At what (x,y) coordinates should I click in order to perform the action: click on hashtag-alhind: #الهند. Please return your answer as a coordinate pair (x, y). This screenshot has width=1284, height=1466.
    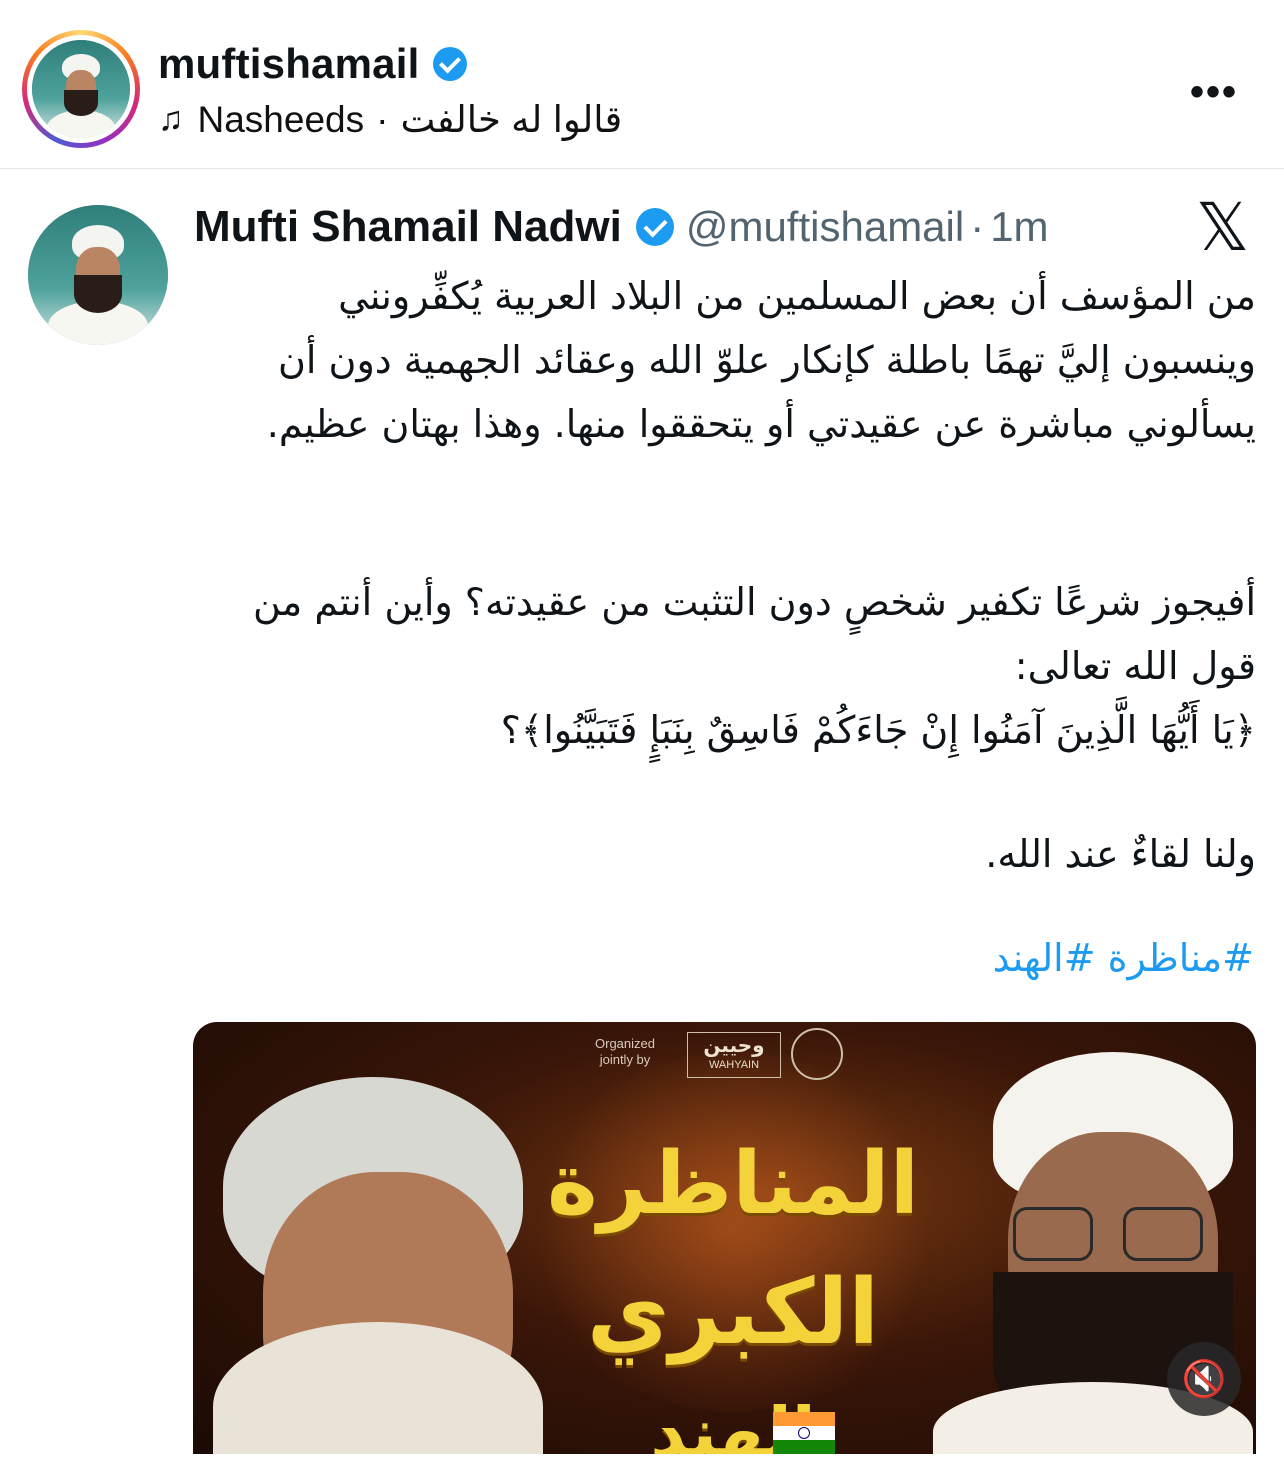
    Looking at the image, I should click on (1044, 958).